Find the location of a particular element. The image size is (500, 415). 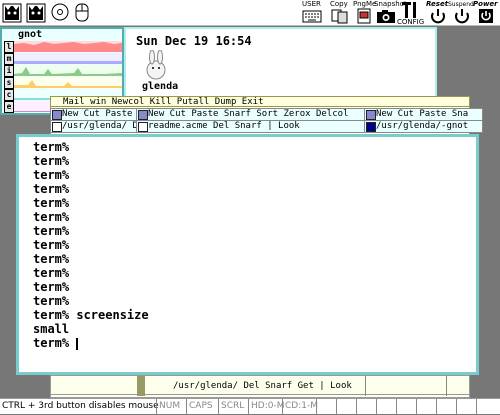

stat-row-memory: m is located at coordinates (63, 59).